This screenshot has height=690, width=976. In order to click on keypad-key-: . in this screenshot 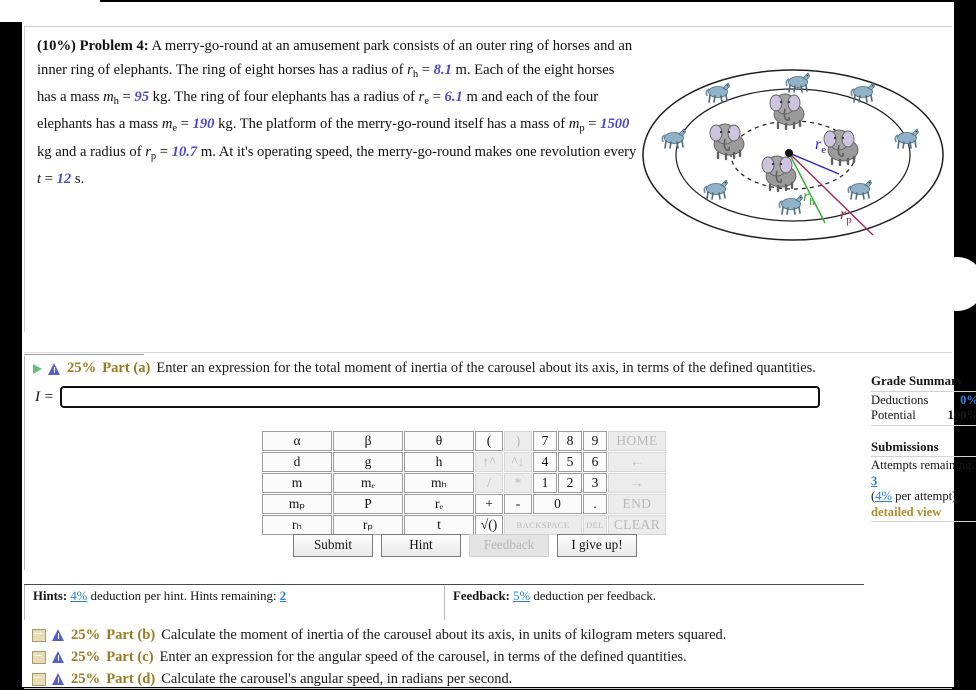, I will do `click(595, 504)`.